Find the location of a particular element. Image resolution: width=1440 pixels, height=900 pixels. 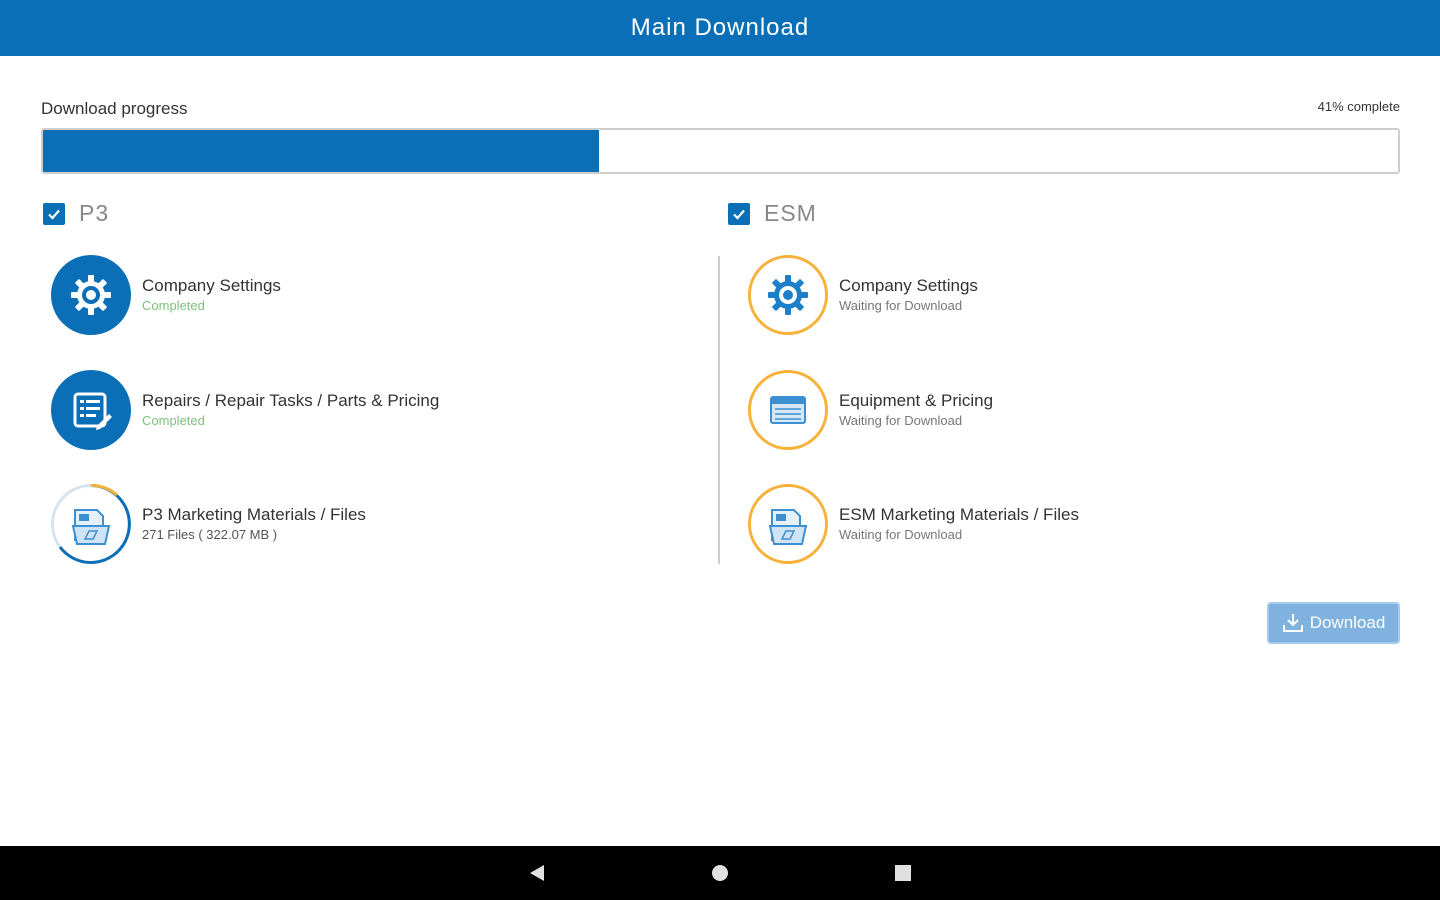

download-button: Download is located at coordinates (1333, 623).